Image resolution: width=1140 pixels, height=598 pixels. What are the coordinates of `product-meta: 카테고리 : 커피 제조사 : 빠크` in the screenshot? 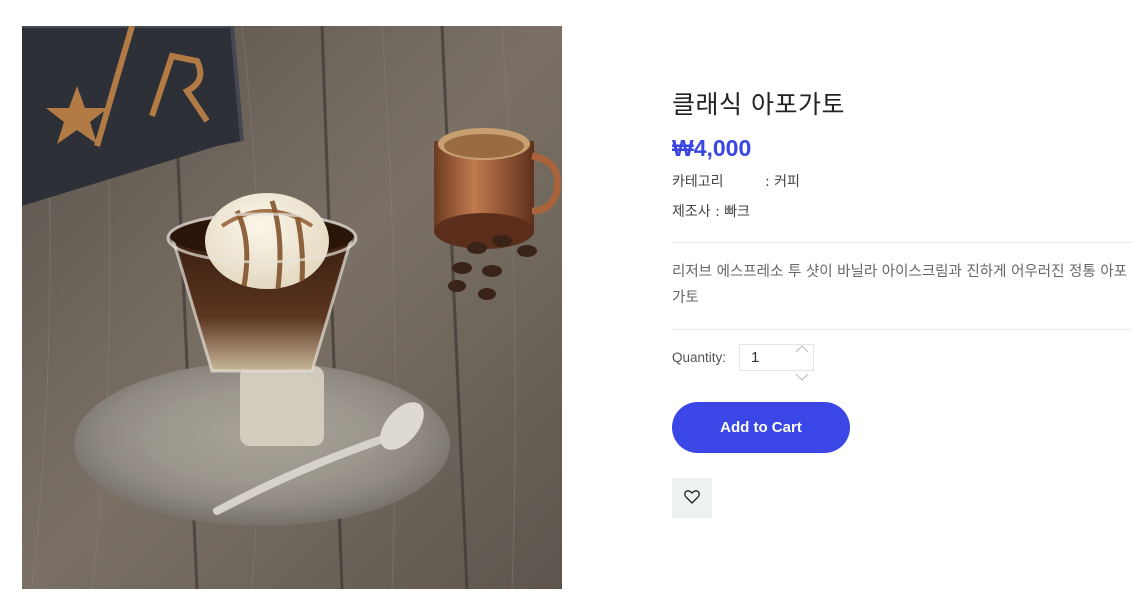 It's located at (902, 197).